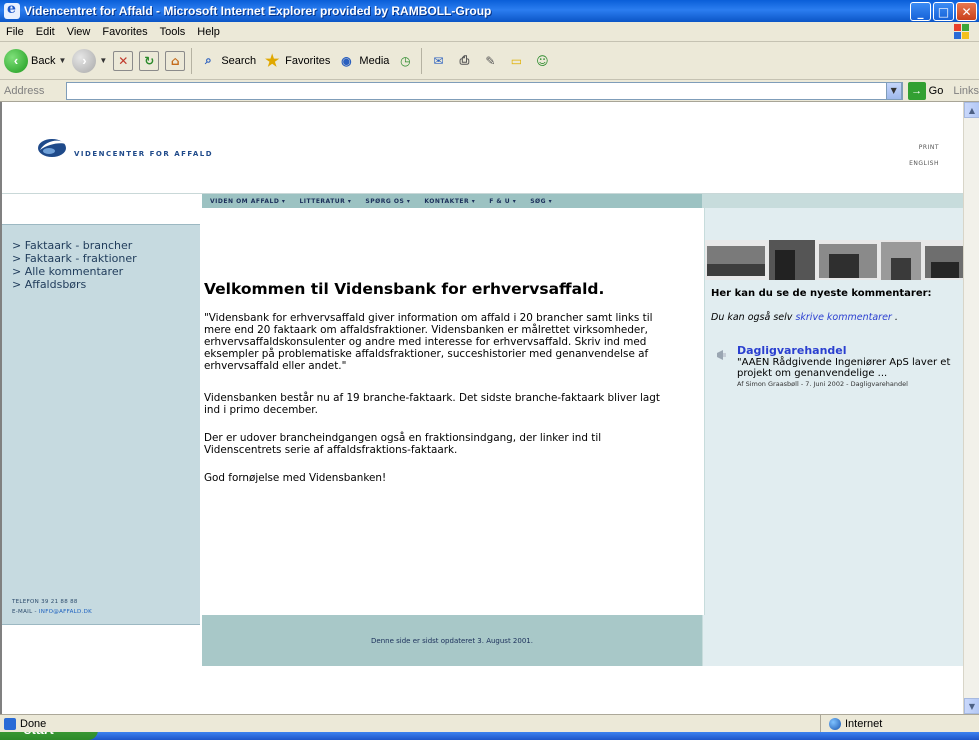  What do you see at coordinates (101, 284) in the screenshot?
I see `sidebar-item-affaldsboers: > Affaldsbørs` at bounding box center [101, 284].